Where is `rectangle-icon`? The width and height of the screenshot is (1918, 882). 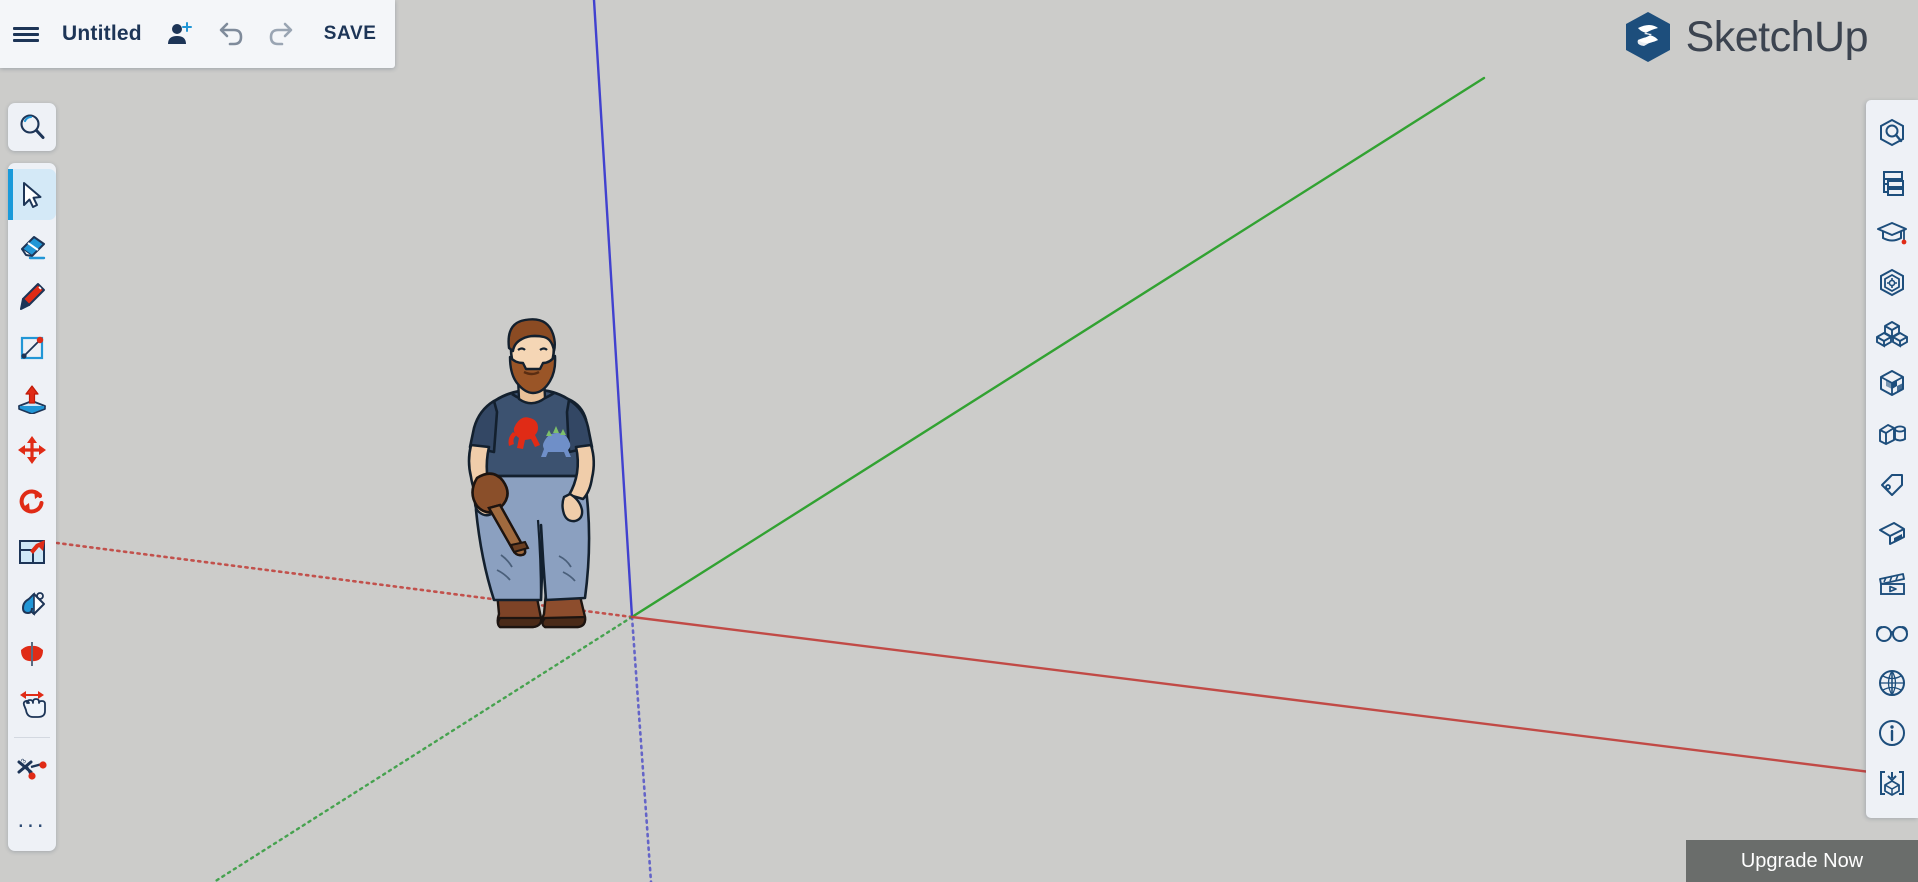 rectangle-icon is located at coordinates (32, 347).